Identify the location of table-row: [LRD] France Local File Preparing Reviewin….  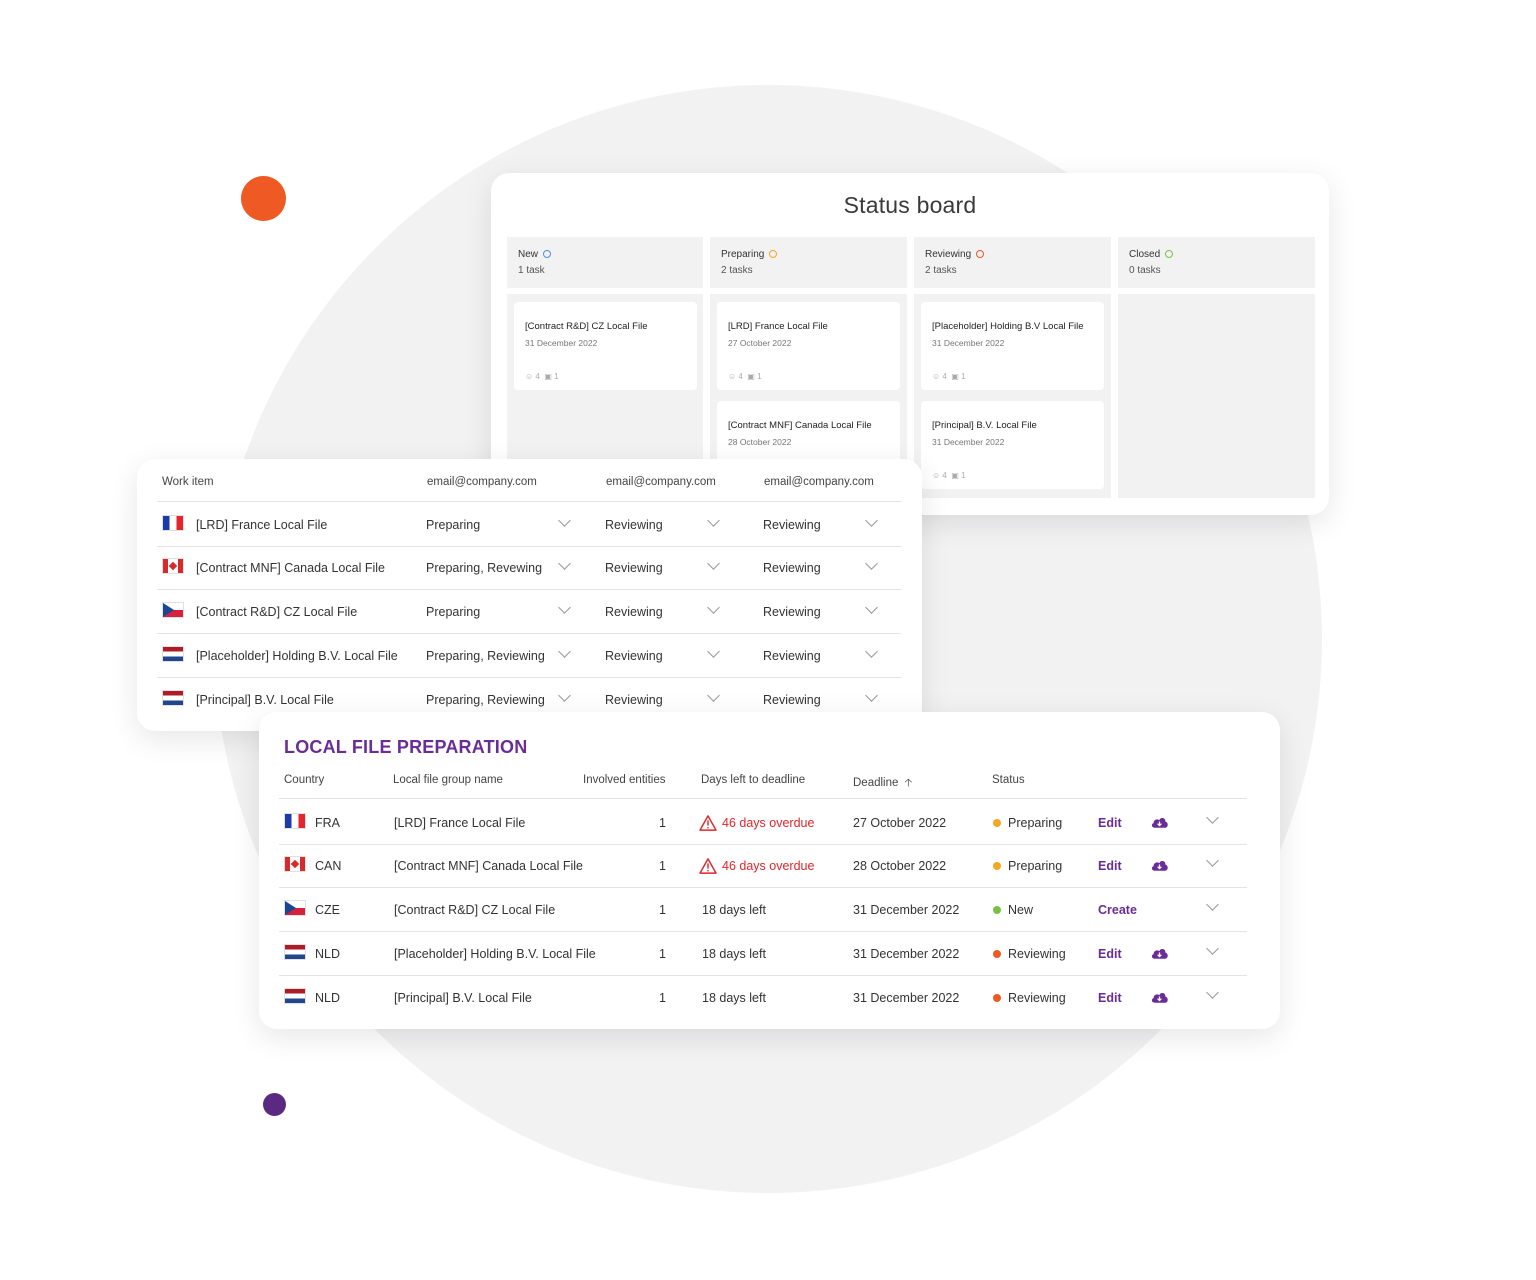
(529, 525).